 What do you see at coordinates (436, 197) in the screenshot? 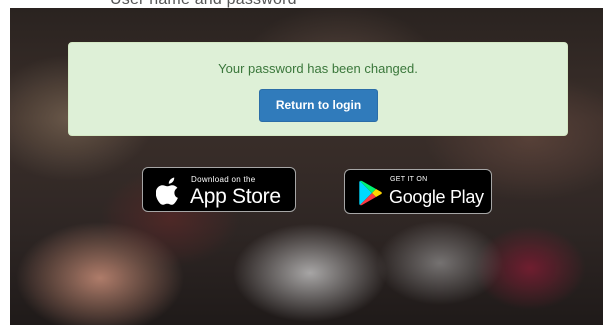
I see `google-play-big-text: Google Play` at bounding box center [436, 197].